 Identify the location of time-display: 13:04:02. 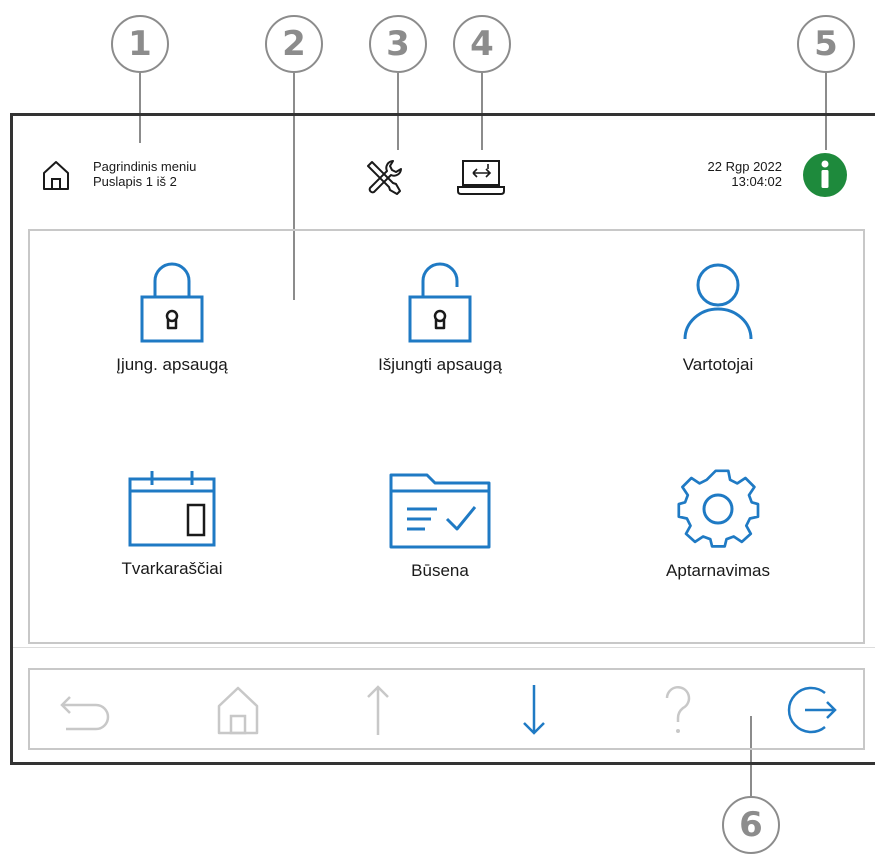
(756, 181).